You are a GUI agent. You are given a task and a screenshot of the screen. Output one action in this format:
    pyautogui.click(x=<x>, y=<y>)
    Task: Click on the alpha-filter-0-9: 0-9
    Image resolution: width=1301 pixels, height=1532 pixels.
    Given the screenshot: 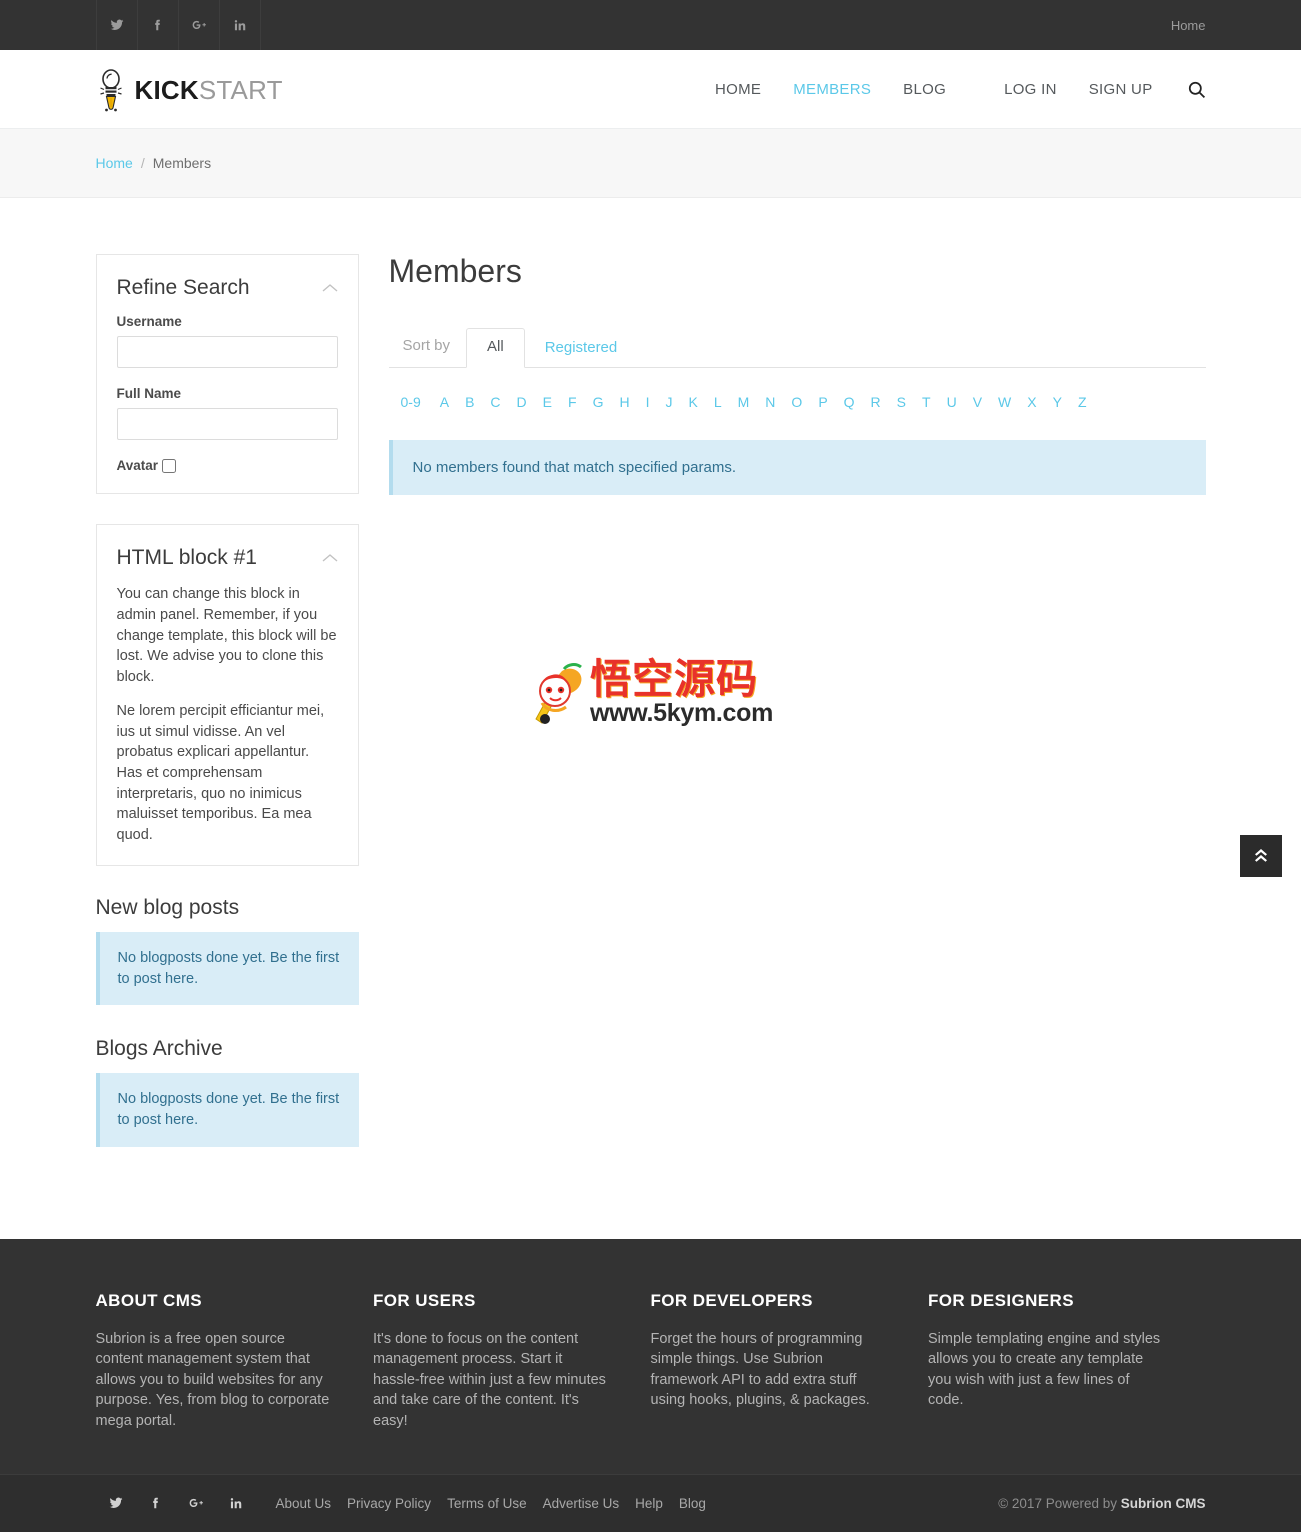 What is the action you would take?
    pyautogui.click(x=411, y=402)
    